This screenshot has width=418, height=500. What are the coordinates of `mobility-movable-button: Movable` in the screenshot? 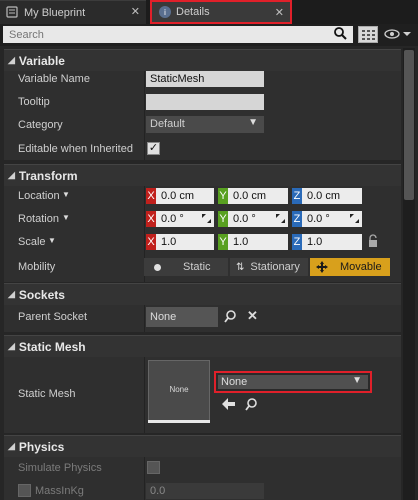 It's located at (350, 267).